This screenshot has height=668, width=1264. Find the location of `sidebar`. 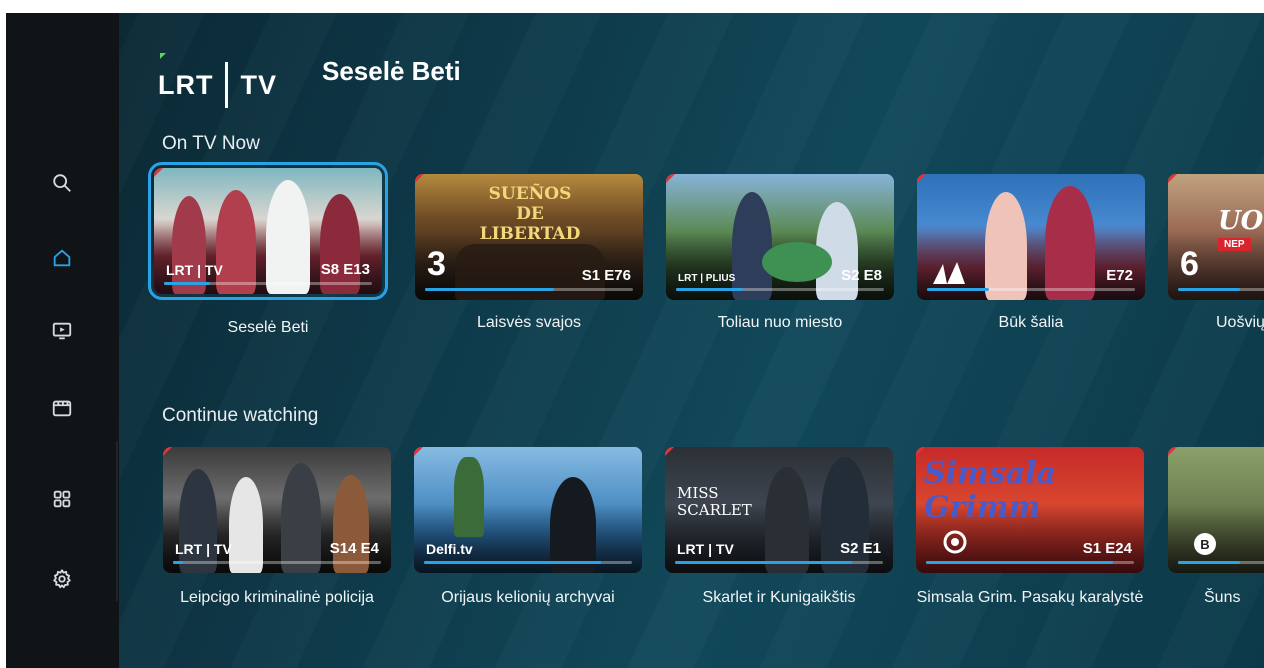

sidebar is located at coordinates (62, 340).